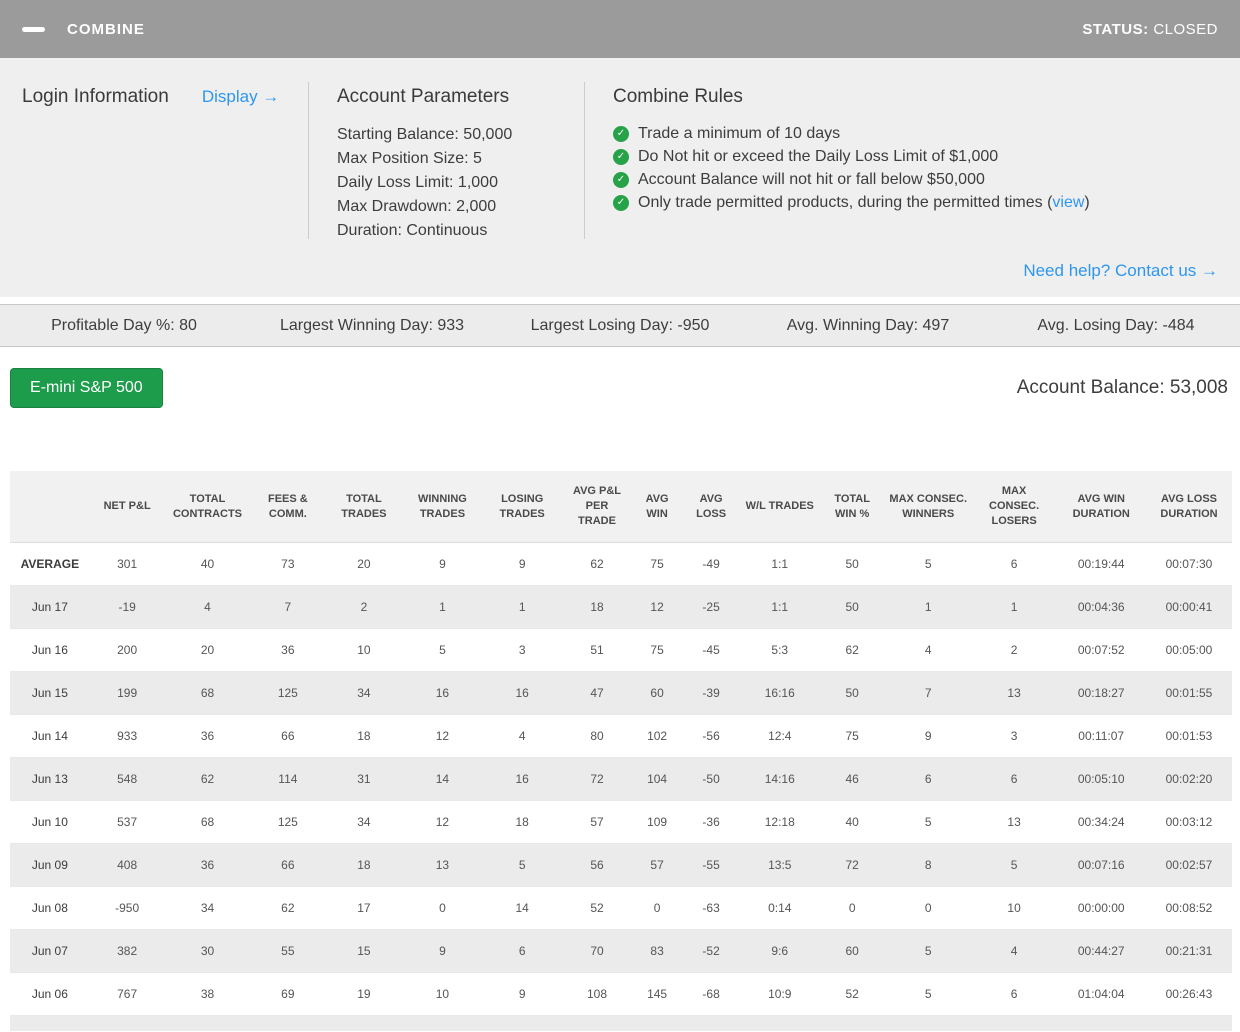 The image size is (1240, 1032). I want to click on table-cell: 00:08:52, so click(1188, 908).